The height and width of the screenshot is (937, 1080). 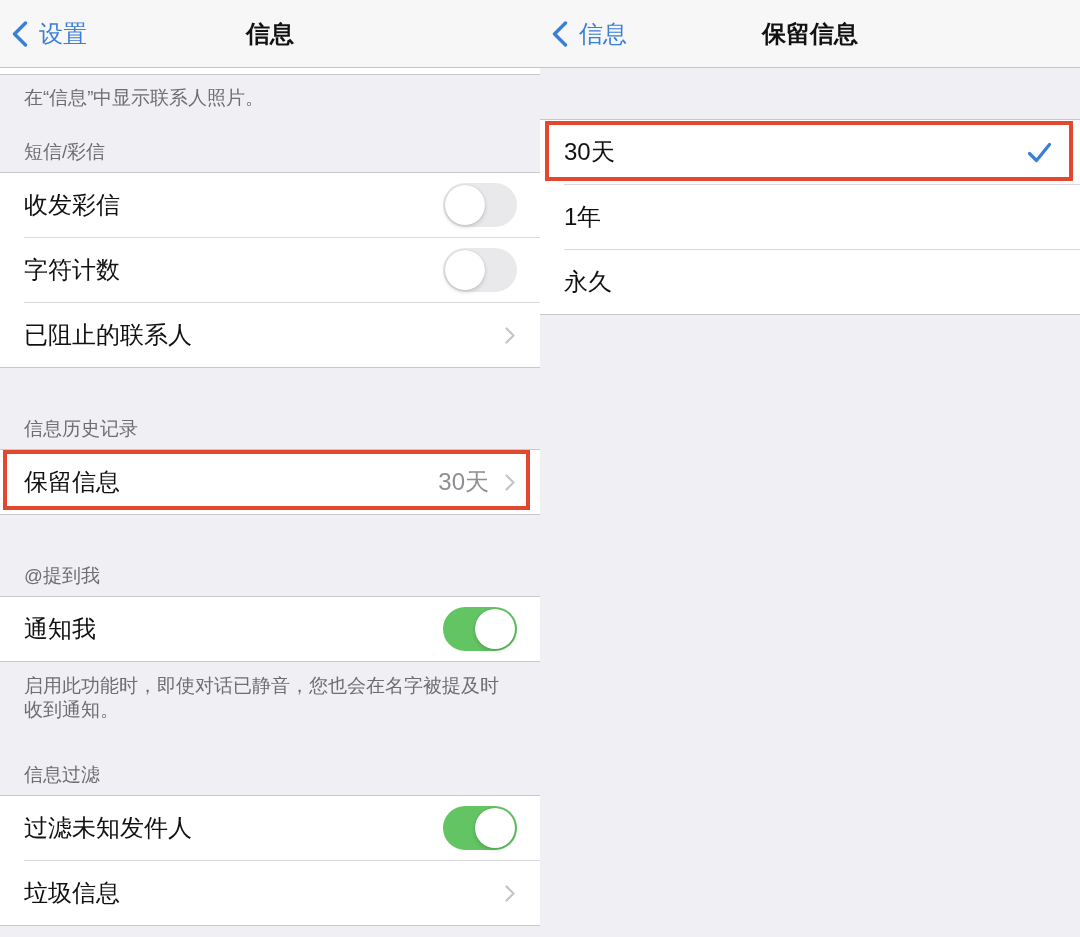 What do you see at coordinates (810, 33) in the screenshot?
I see `nav-title: 保留信息` at bounding box center [810, 33].